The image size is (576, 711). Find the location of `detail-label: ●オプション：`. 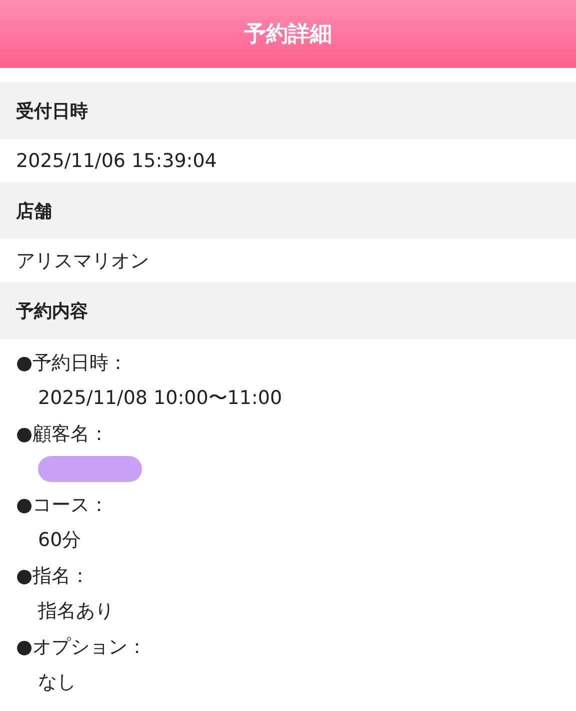

detail-label: ●オプション： is located at coordinates (81, 647).